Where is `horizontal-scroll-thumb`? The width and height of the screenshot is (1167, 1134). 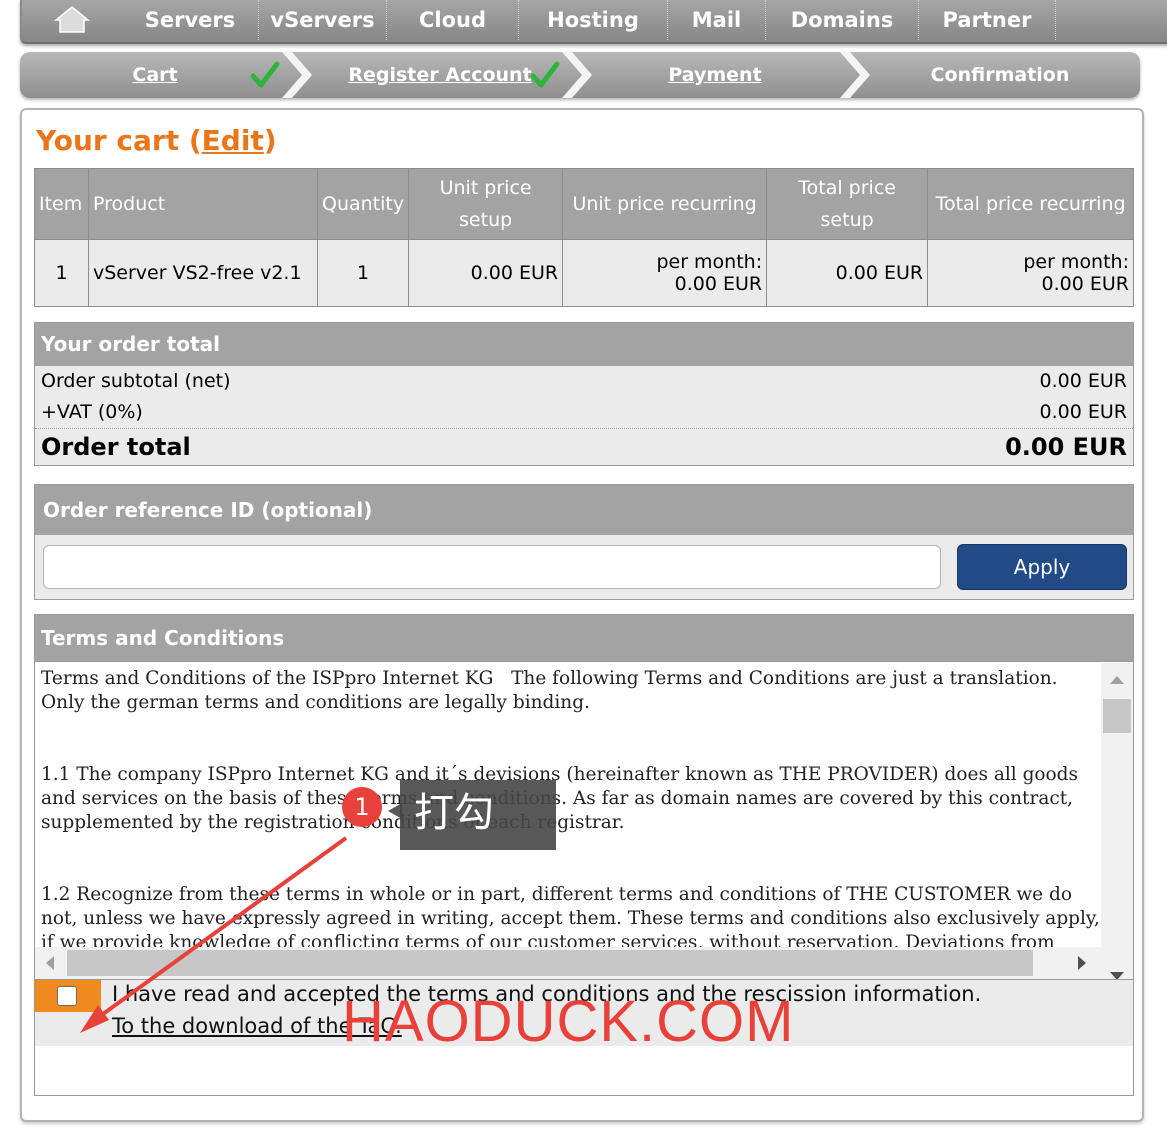
horizontal-scroll-thumb is located at coordinates (550, 963).